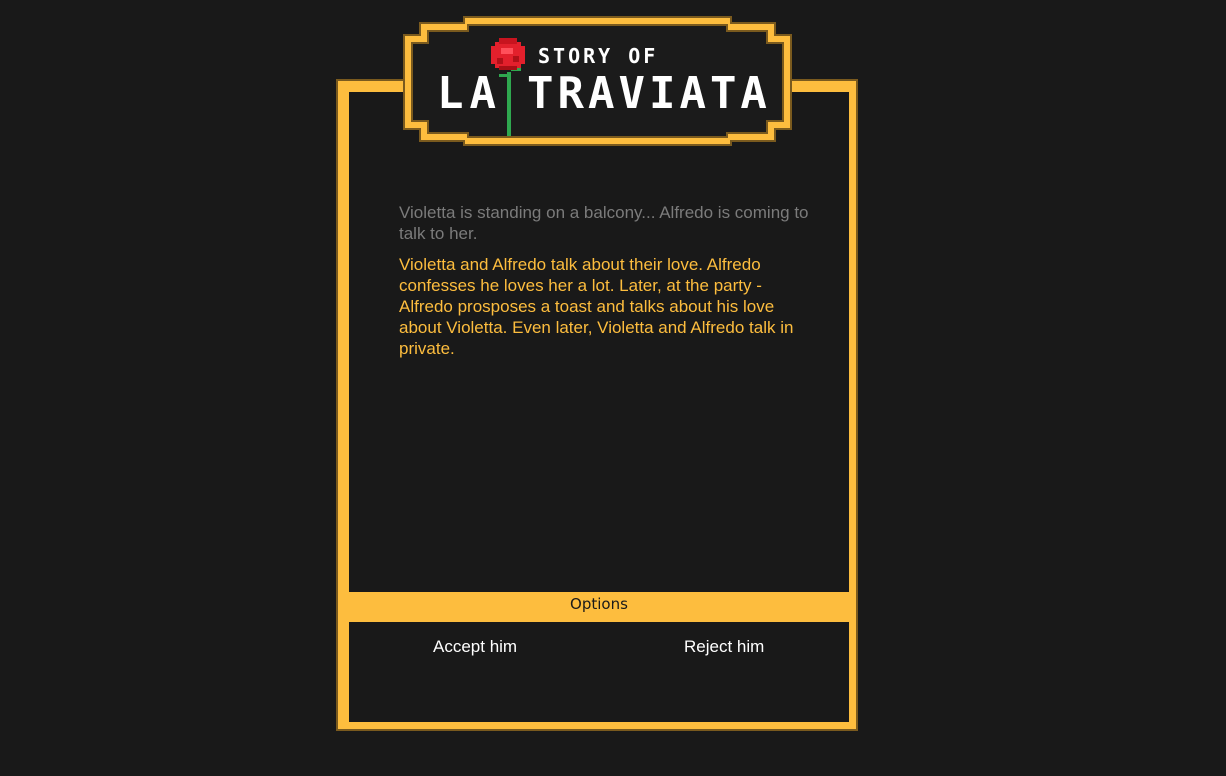  What do you see at coordinates (475, 647) in the screenshot?
I see `accept-him-button: Accept him` at bounding box center [475, 647].